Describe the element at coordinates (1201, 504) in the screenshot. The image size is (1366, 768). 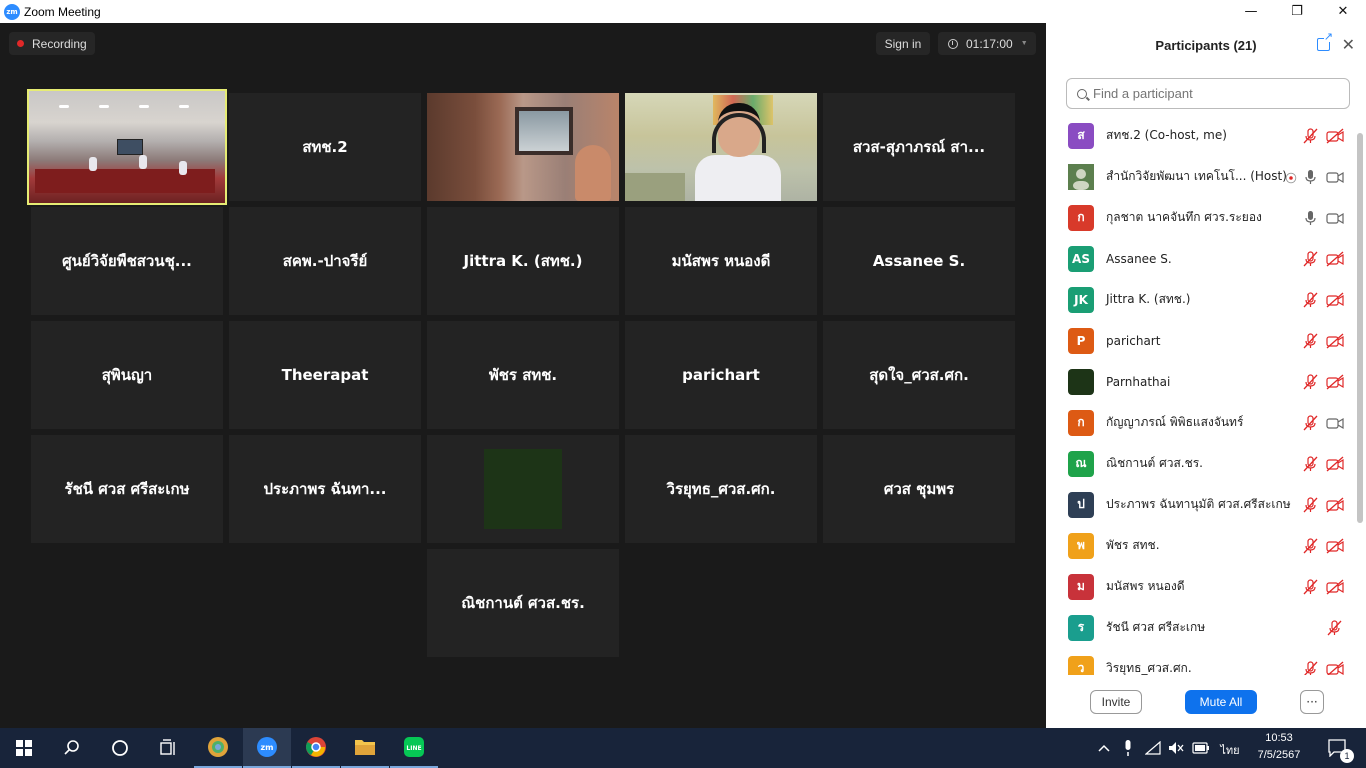
I see `participant-row: ป ประภาพร ฉันทานุมัติ ศวส.ศรีสะเกษ` at that location.